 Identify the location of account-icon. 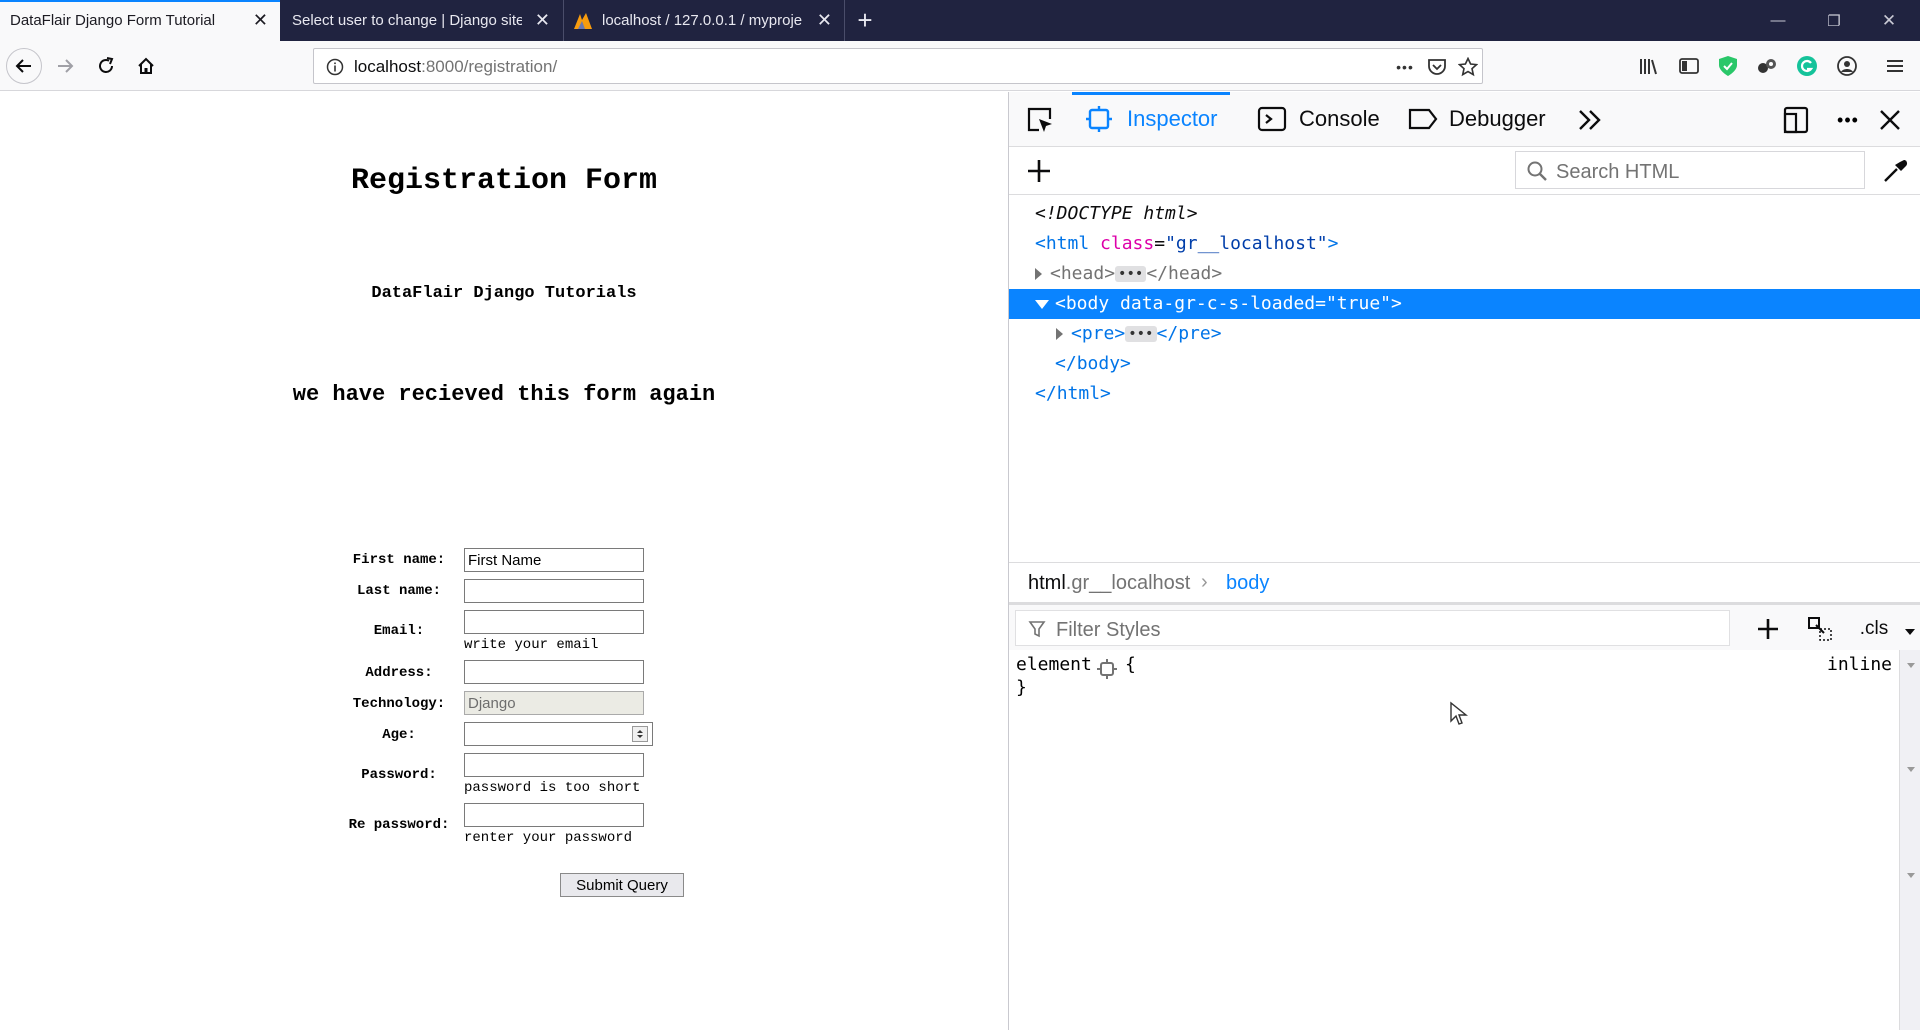
(1847, 66).